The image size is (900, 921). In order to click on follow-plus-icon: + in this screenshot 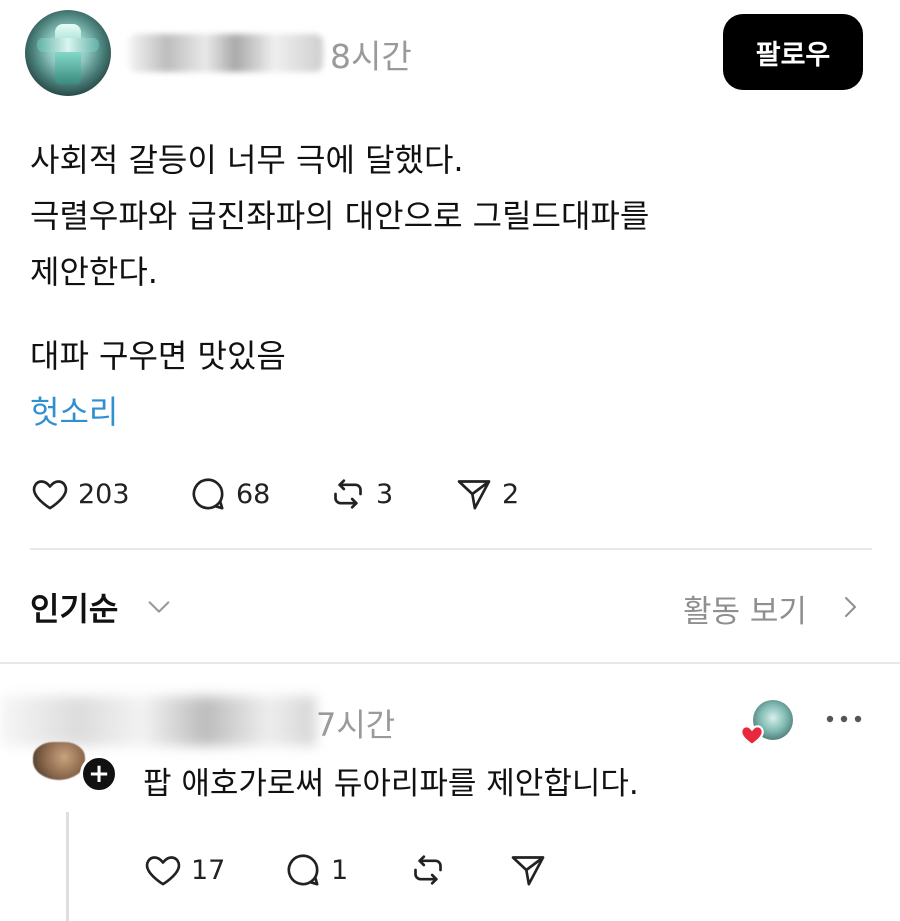, I will do `click(99, 774)`.